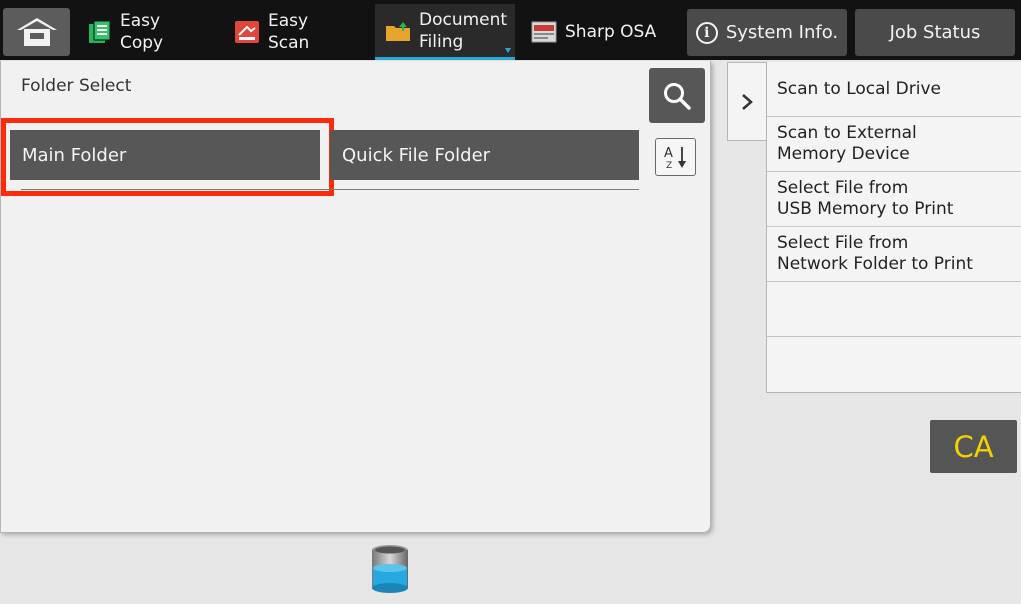  What do you see at coordinates (894, 144) in the screenshot?
I see `action-scan-to-external-memory: Scan to External Memory Device` at bounding box center [894, 144].